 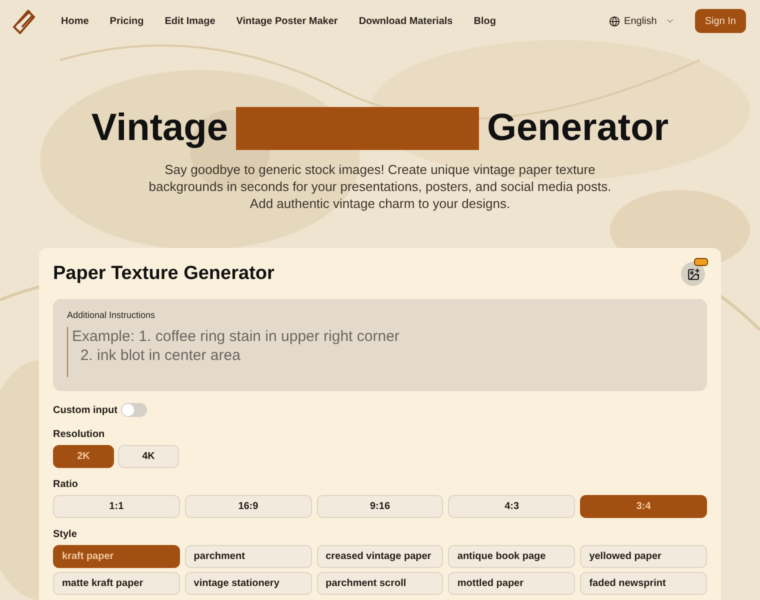 What do you see at coordinates (512, 506) in the screenshot?
I see `option-button: 4:3` at bounding box center [512, 506].